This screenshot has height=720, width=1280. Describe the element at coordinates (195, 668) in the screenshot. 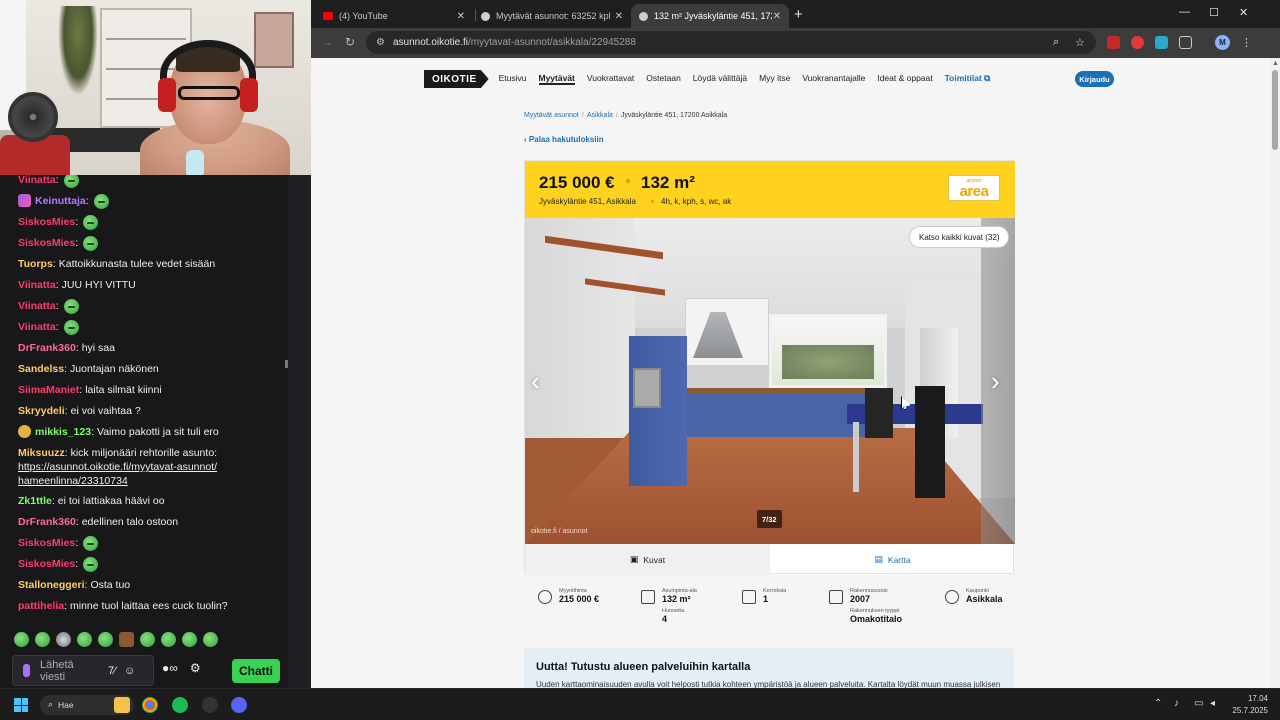

I see `gear-icon: ⚙` at that location.